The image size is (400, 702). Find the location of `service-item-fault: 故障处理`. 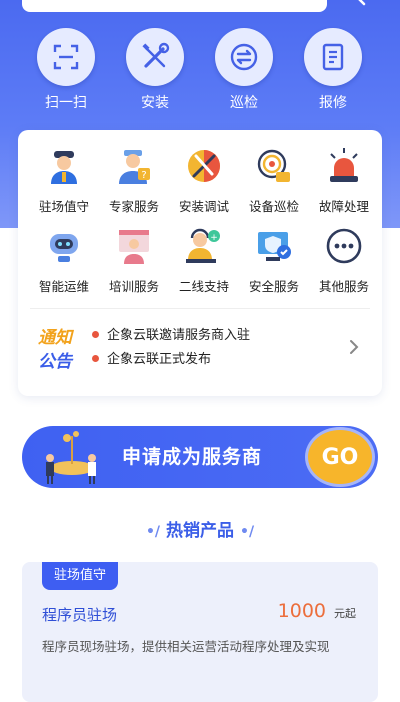

service-item-fault: 故障处理 is located at coordinates (344, 180).